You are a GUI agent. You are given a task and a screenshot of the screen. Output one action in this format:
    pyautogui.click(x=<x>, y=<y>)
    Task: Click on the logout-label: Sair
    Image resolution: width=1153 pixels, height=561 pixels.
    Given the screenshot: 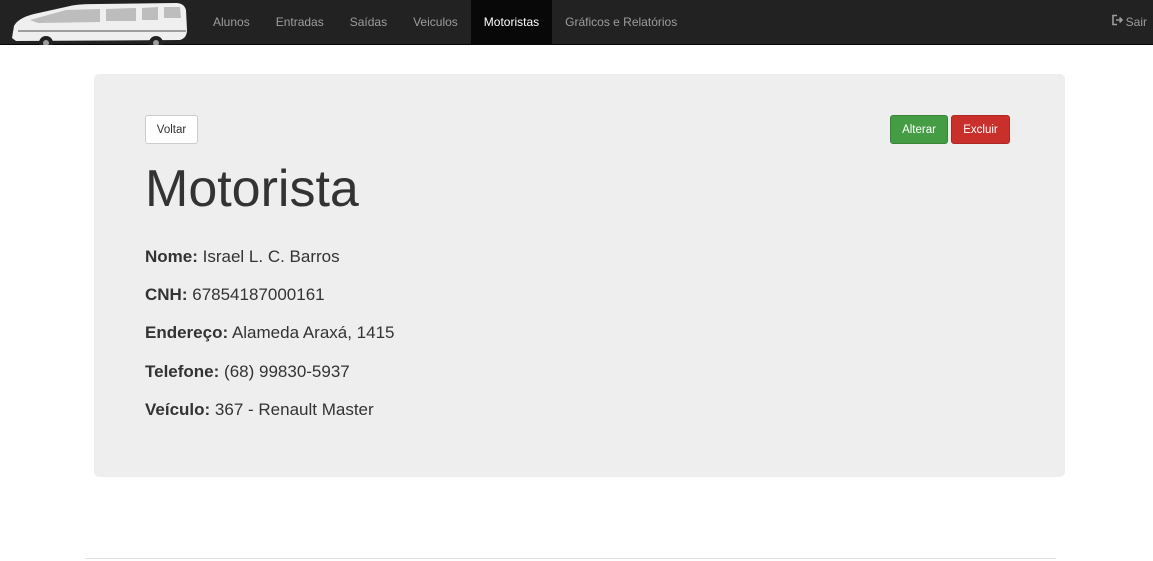 What is the action you would take?
    pyautogui.click(x=1136, y=22)
    